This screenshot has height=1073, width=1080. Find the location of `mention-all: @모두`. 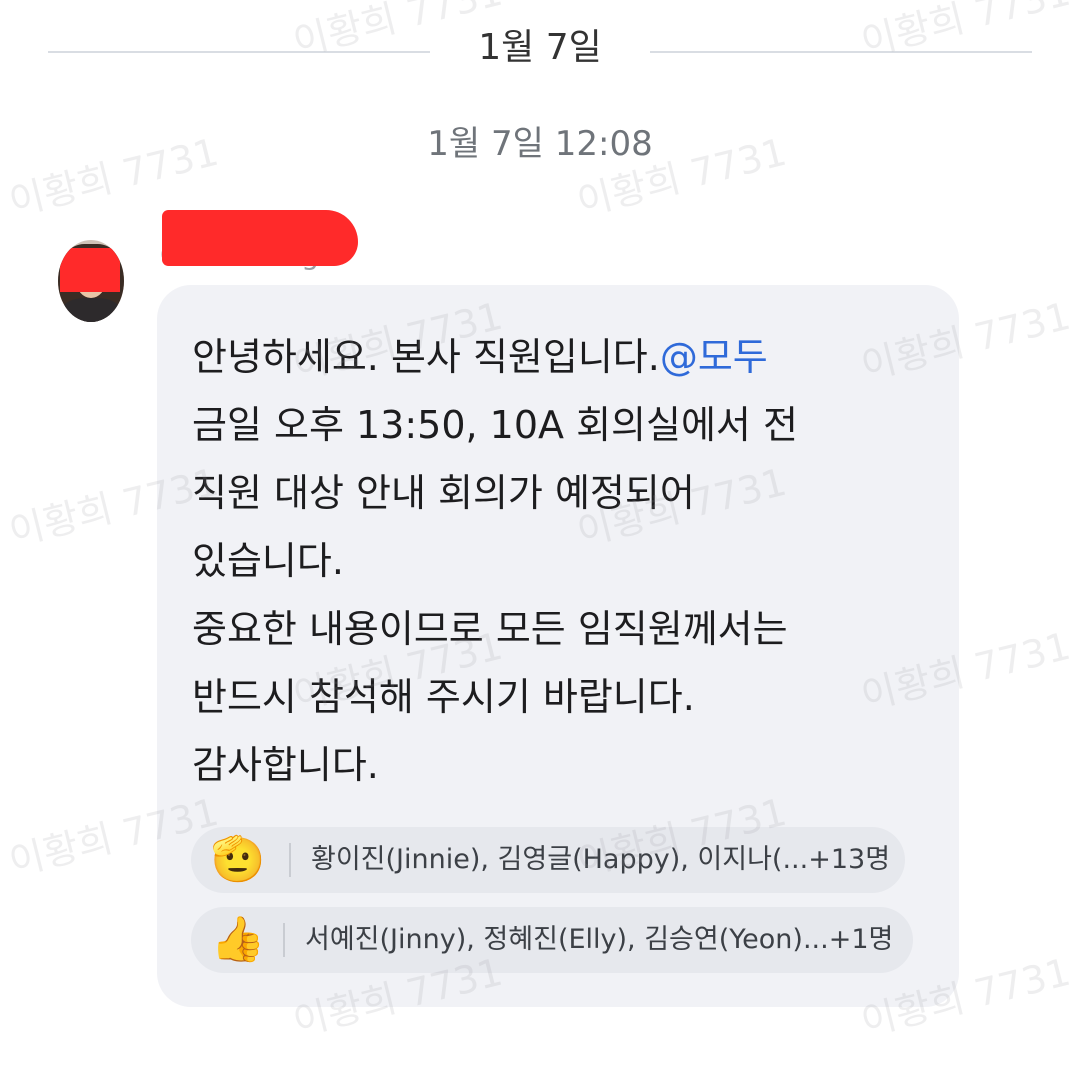

mention-all: @모두 is located at coordinates (714, 357).